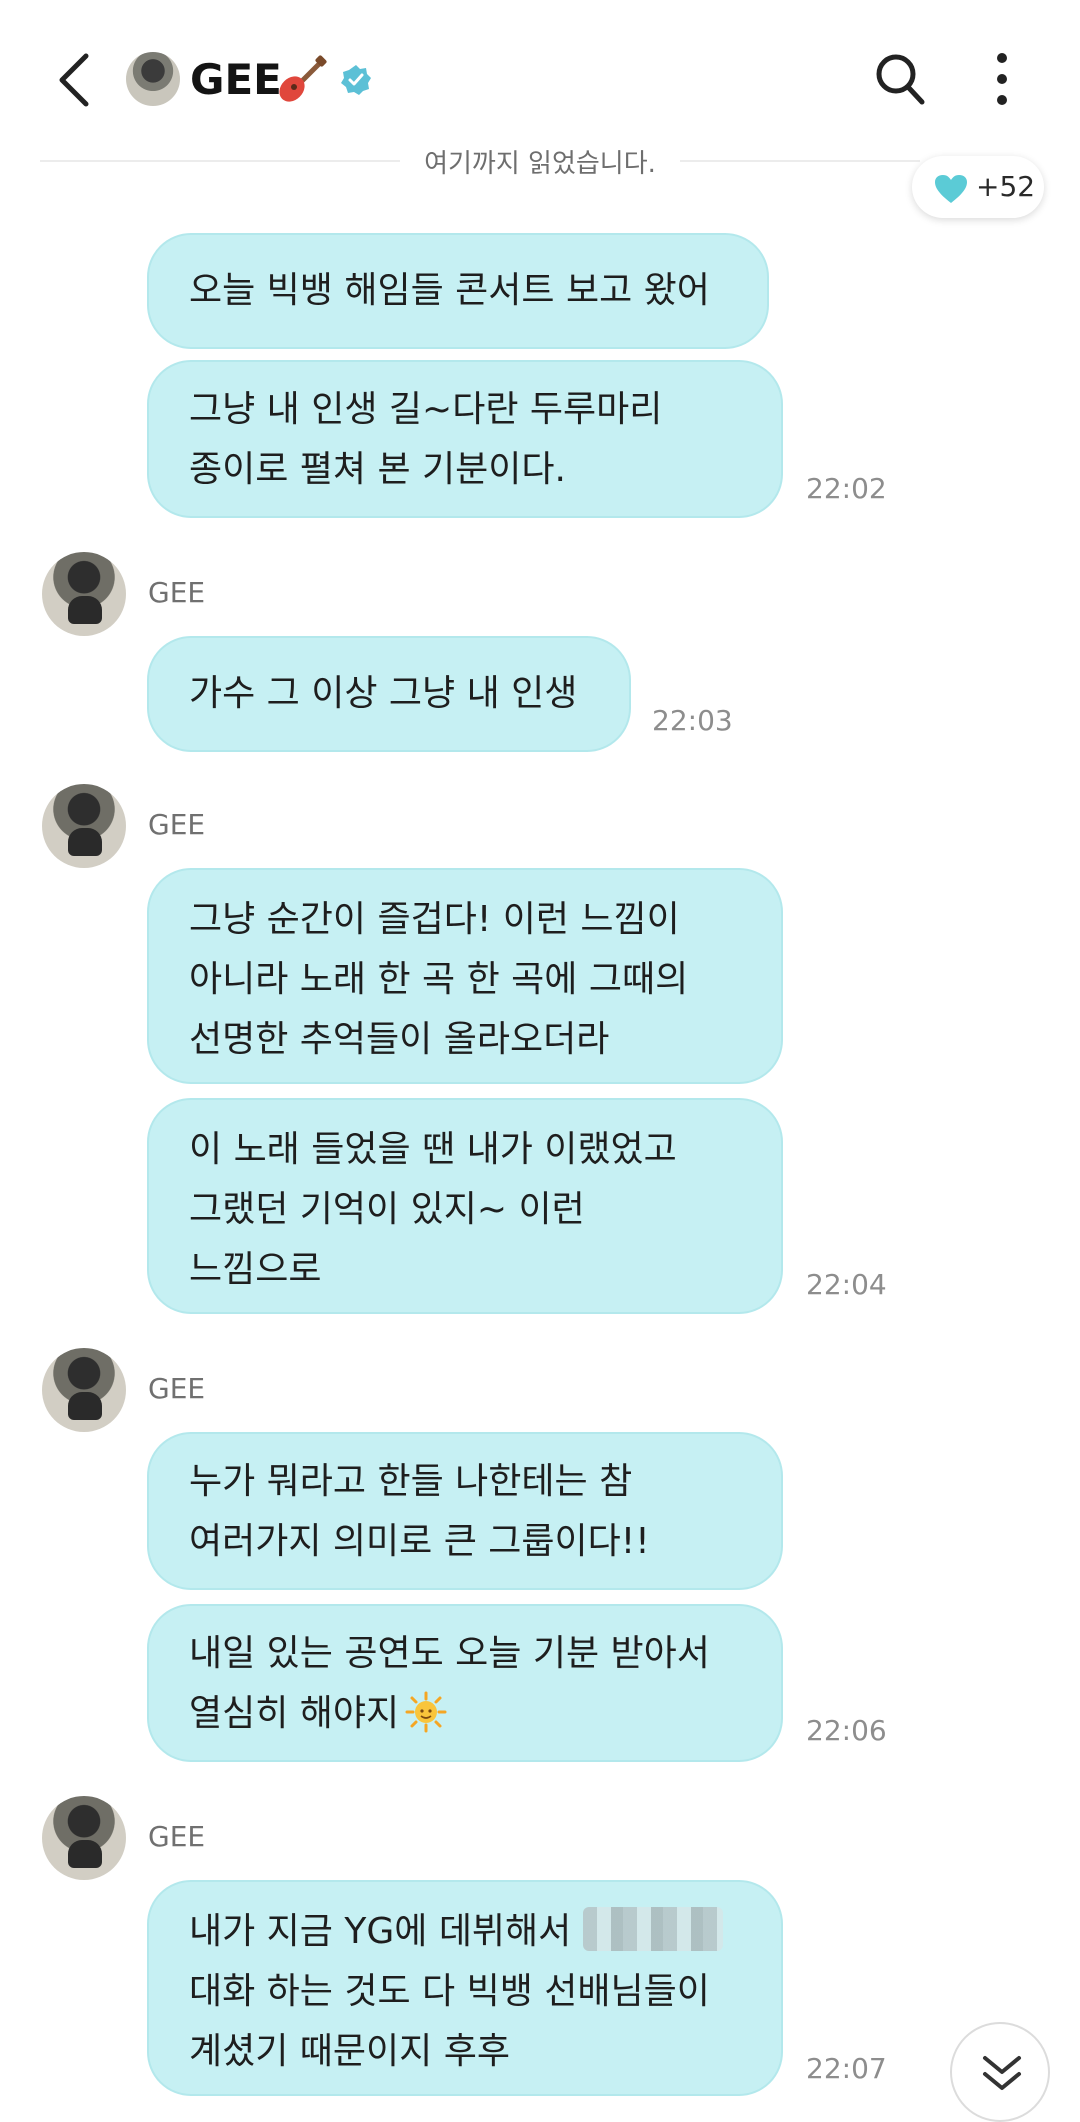 This screenshot has height=2122, width=1080. I want to click on search-icon, so click(900, 79).